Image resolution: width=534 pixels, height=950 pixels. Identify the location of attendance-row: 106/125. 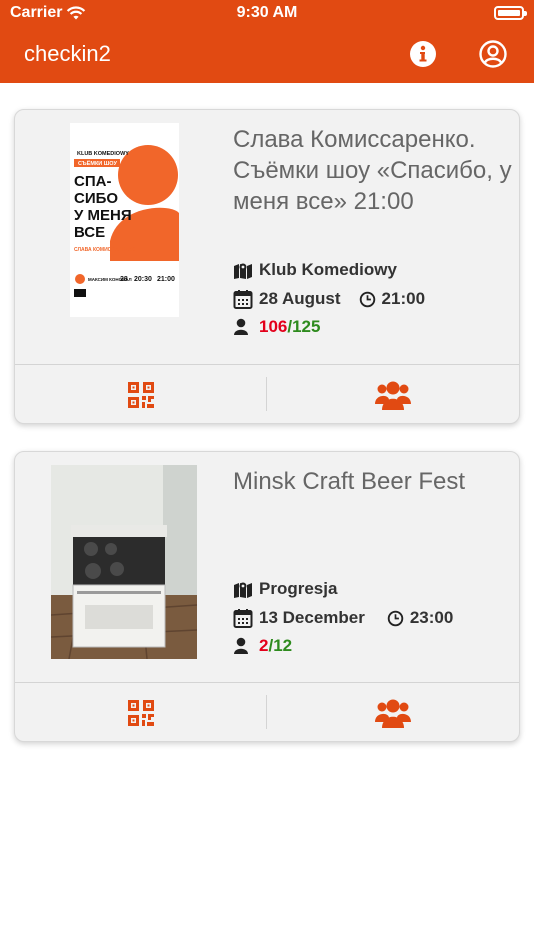
(276, 327).